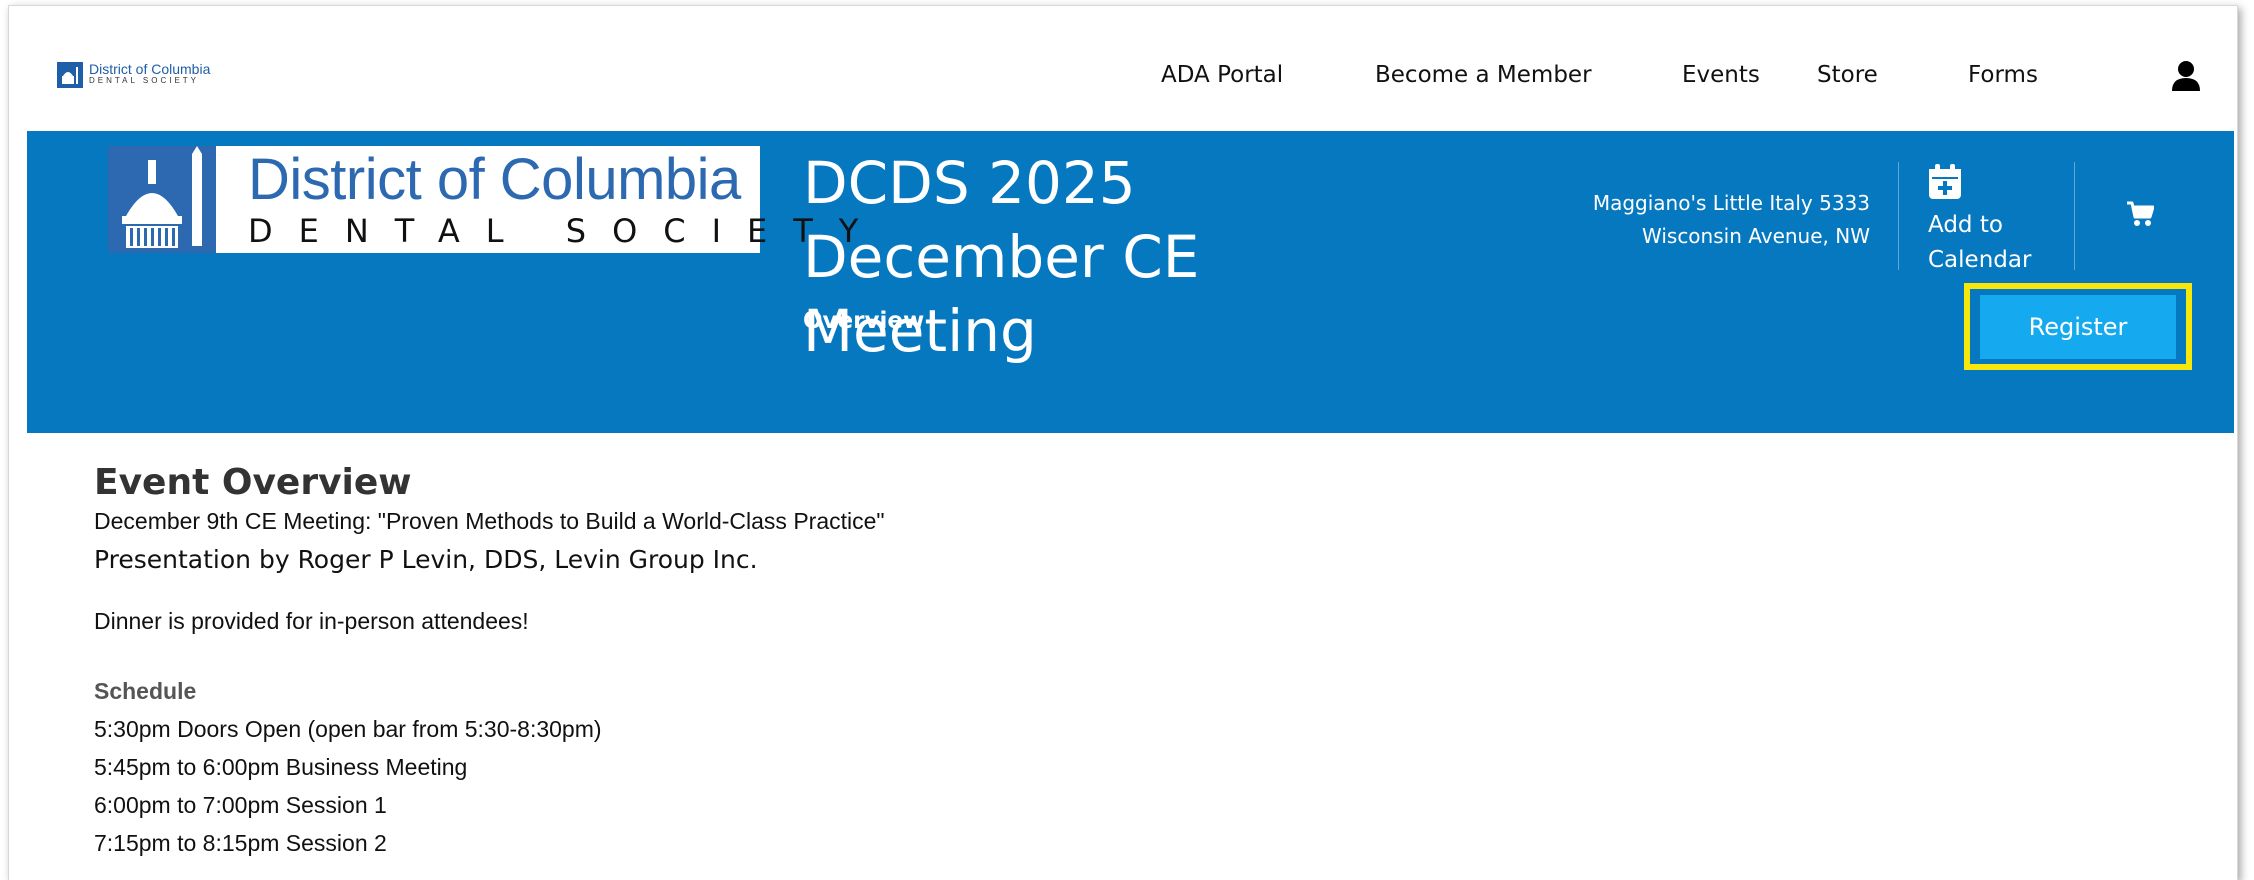  What do you see at coordinates (494, 179) in the screenshot?
I see `banner-logo-name: District of Columbia` at bounding box center [494, 179].